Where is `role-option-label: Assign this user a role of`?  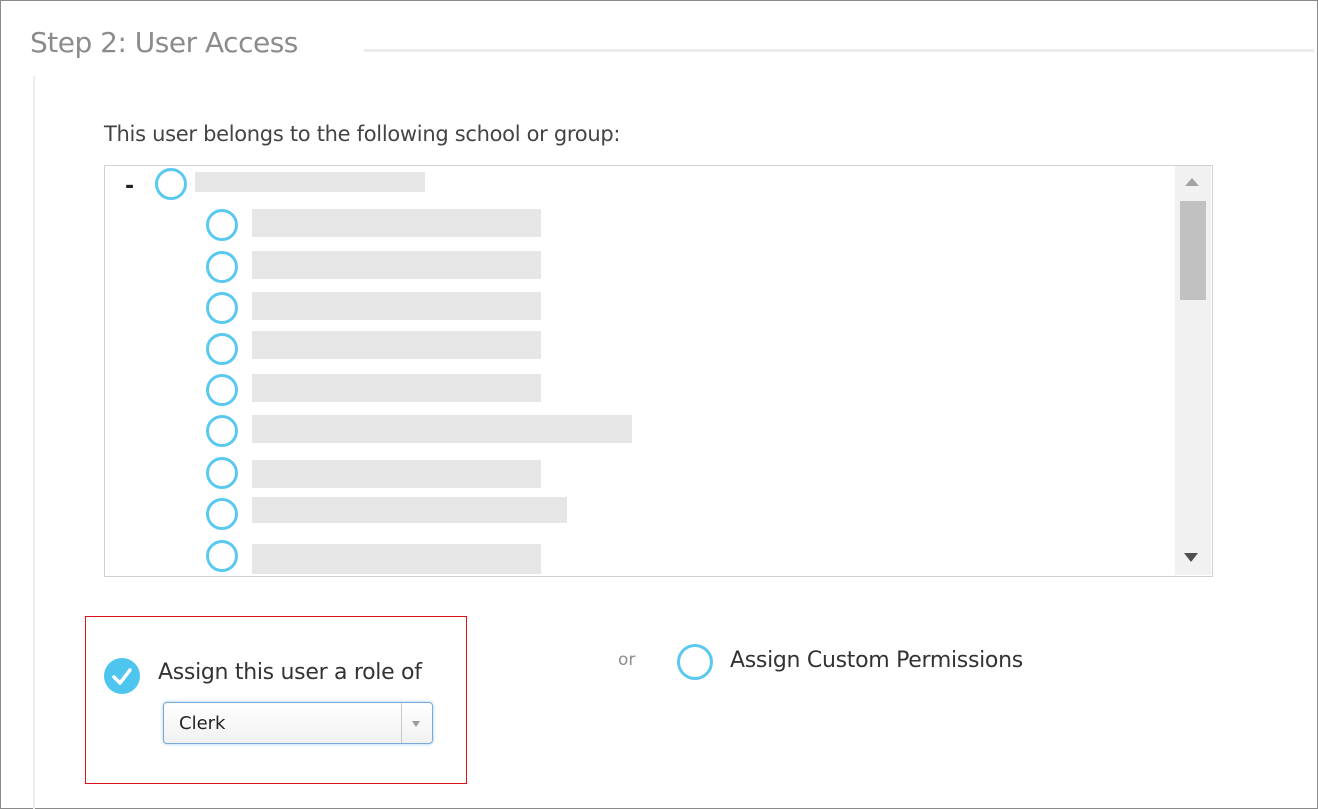 role-option-label: Assign this user a role of is located at coordinates (290, 672).